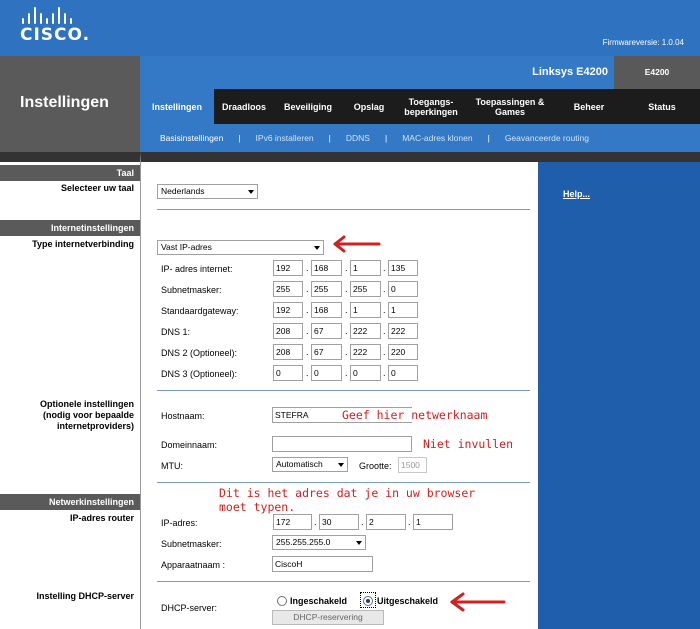  Describe the element at coordinates (55, 35) in the screenshot. I see `logo-text: CISCO.` at that location.